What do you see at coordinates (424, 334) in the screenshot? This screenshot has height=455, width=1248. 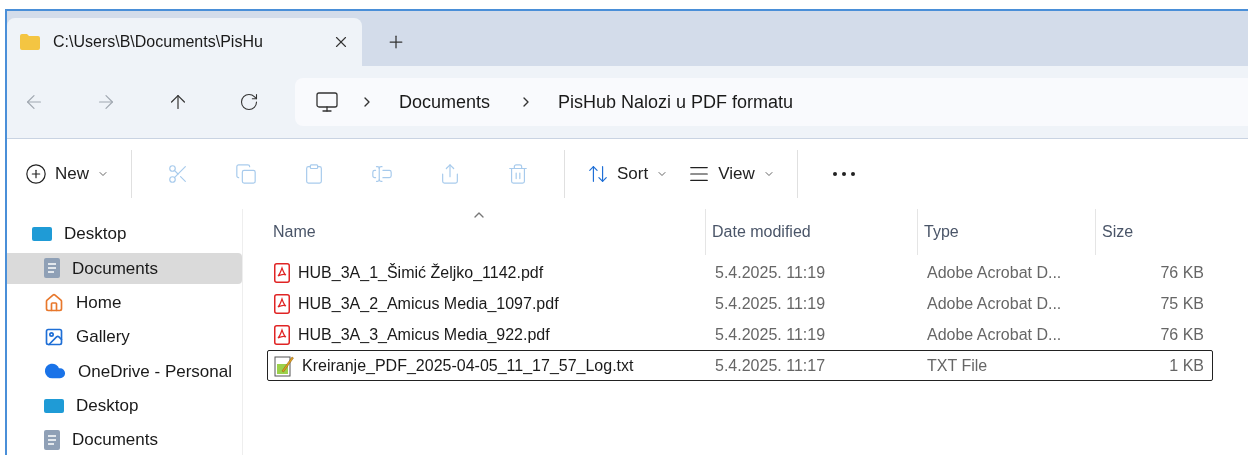 I see `file-name: HUB_3A_3_Amicus Media_922.pdf` at bounding box center [424, 334].